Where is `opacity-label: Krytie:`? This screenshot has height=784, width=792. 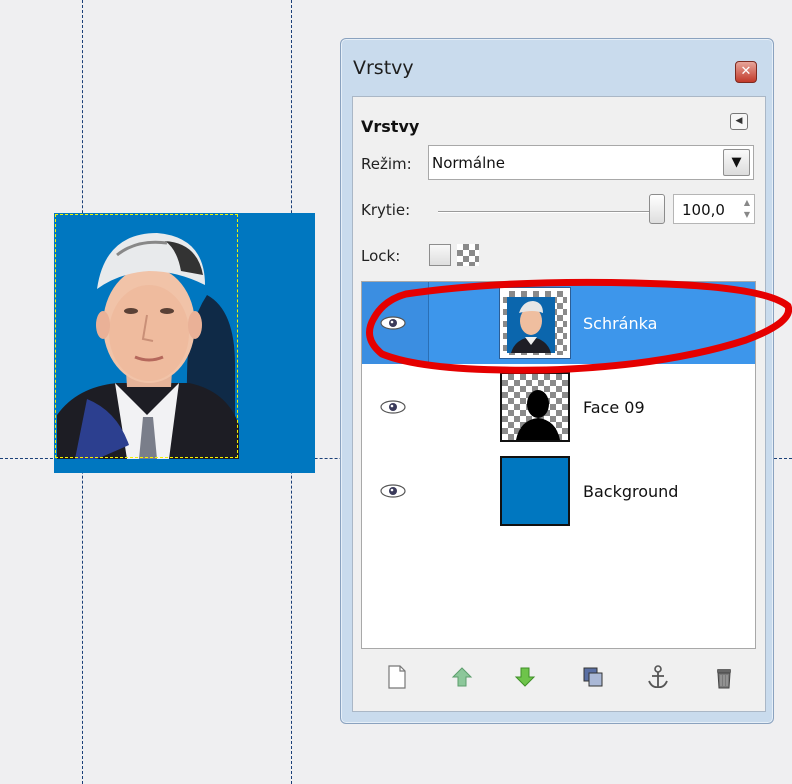 opacity-label: Krytie: is located at coordinates (386, 210).